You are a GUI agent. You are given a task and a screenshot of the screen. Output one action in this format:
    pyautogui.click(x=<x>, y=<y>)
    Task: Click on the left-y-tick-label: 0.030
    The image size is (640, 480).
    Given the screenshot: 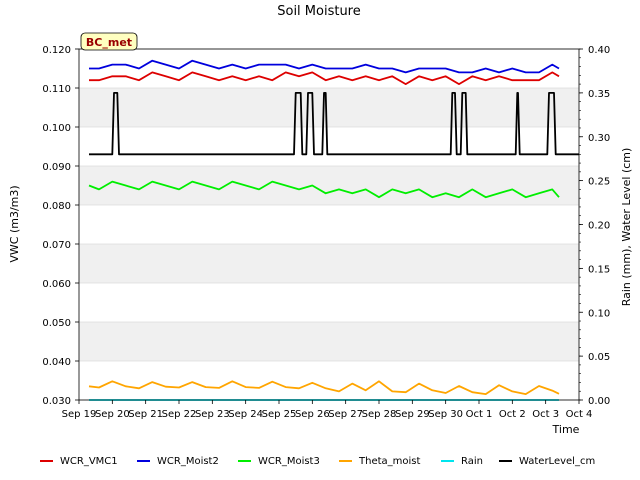 What is the action you would take?
    pyautogui.click(x=56, y=401)
    